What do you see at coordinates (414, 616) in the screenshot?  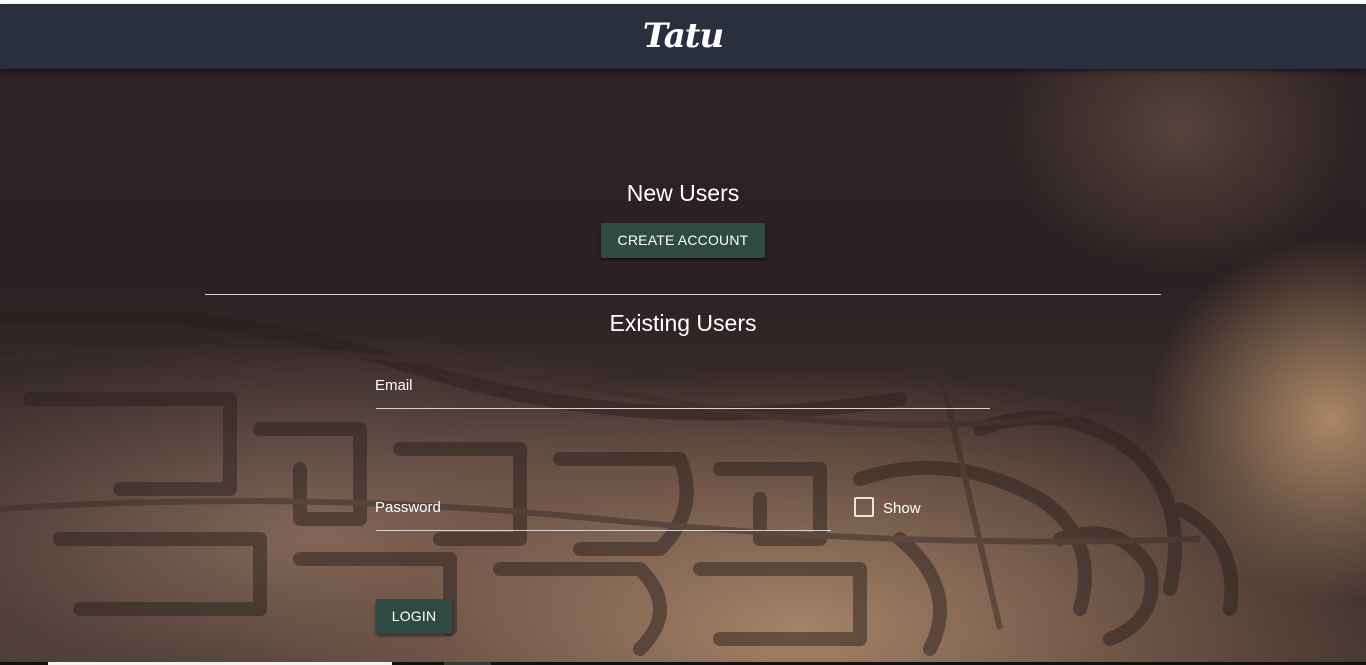 I see `login-button: LOGIN` at bounding box center [414, 616].